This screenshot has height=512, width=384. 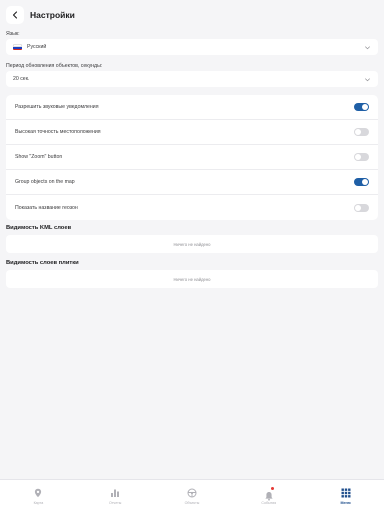 What do you see at coordinates (17, 47) in the screenshot?
I see `russia-flag-icon` at bounding box center [17, 47].